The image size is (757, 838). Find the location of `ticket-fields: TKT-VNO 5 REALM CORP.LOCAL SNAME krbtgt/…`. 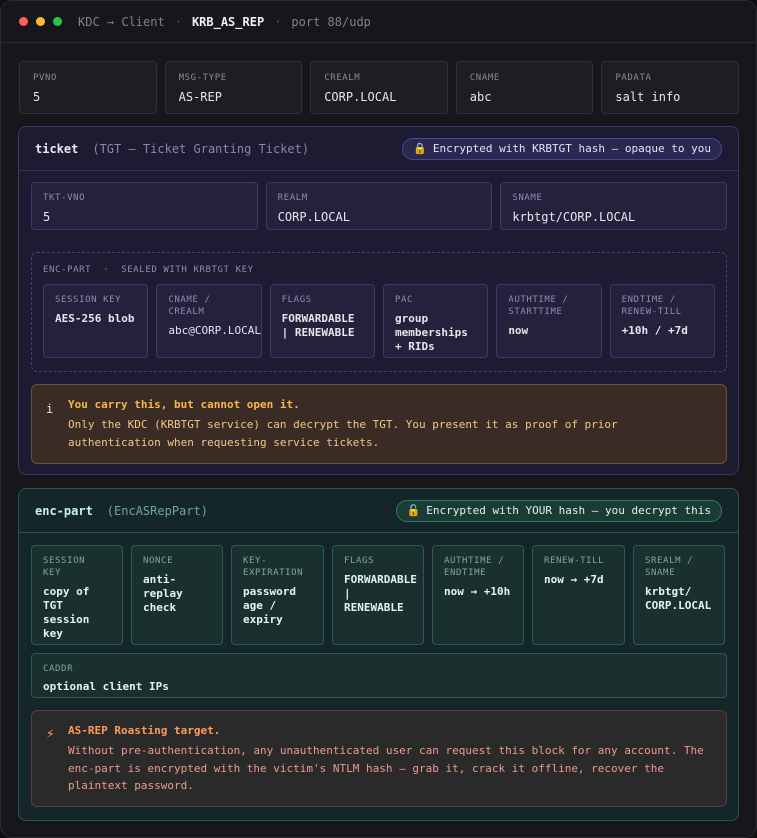

ticket-fields: TKT-VNO 5 REALM CORP.LOCAL SNAME krbtgt/… is located at coordinates (379, 206).